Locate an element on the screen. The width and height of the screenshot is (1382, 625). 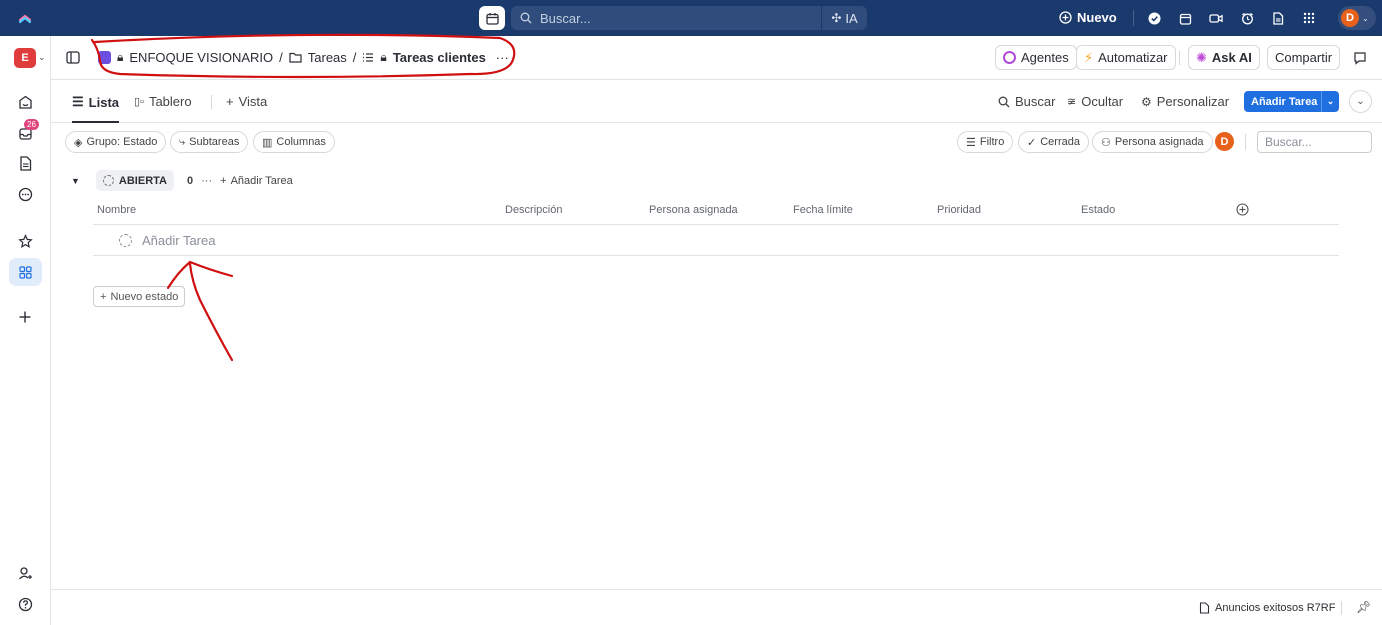
subtasks-pill: ⤷ Subtareas is located at coordinates (209, 142).